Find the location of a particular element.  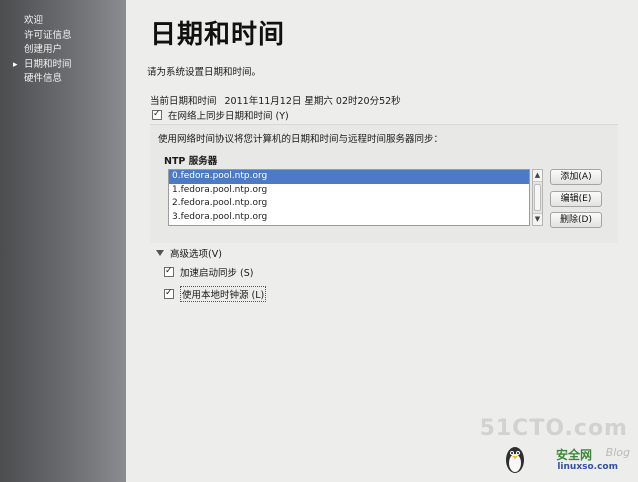

network-sync-label: 在网络上同步日期和时间 (Y) is located at coordinates (228, 116).